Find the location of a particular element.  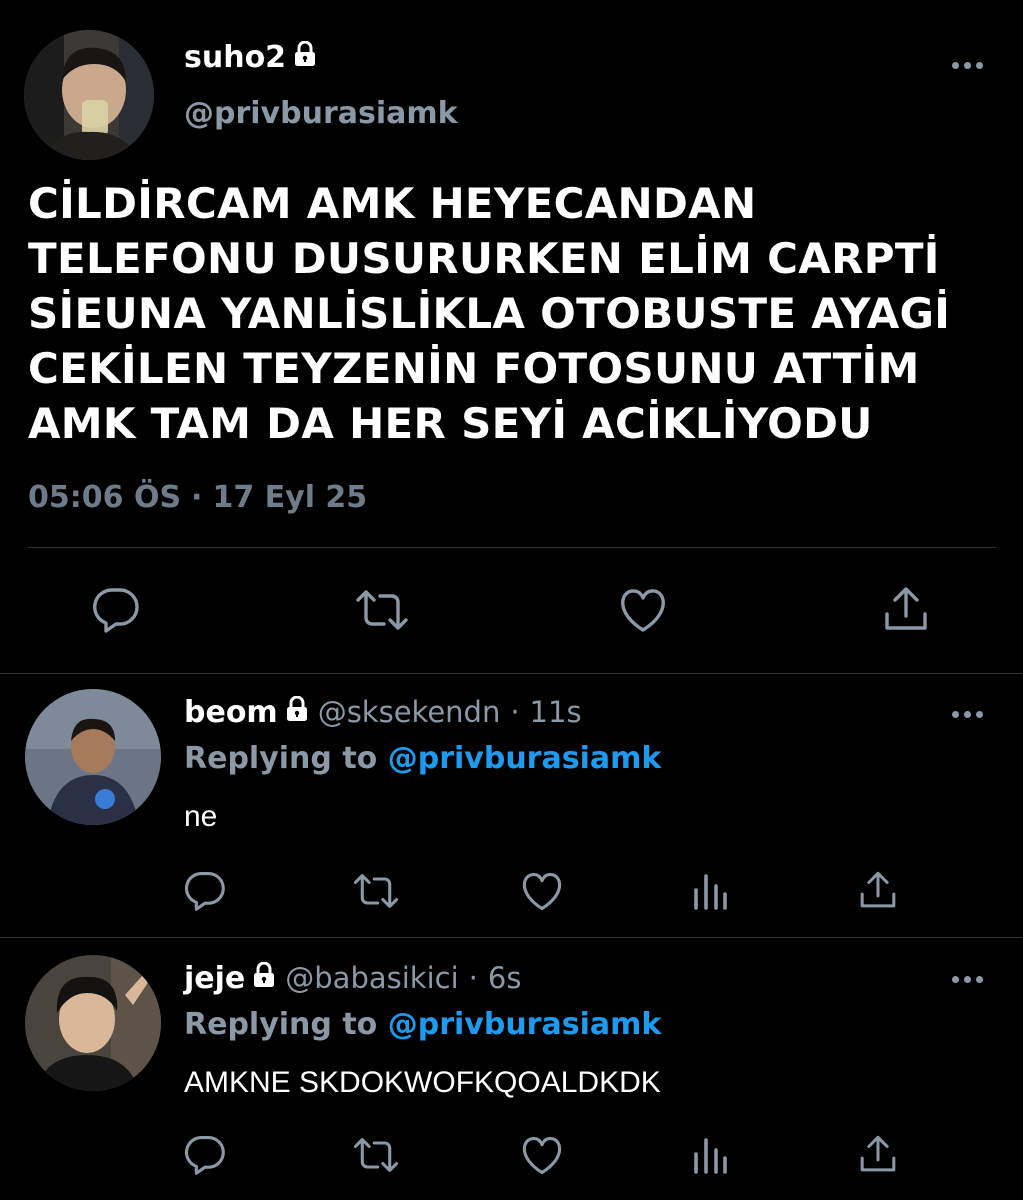

tweet-text-line: TELEFONU DUSURURKEN ELİM CARPTİ is located at coordinates (484, 258).